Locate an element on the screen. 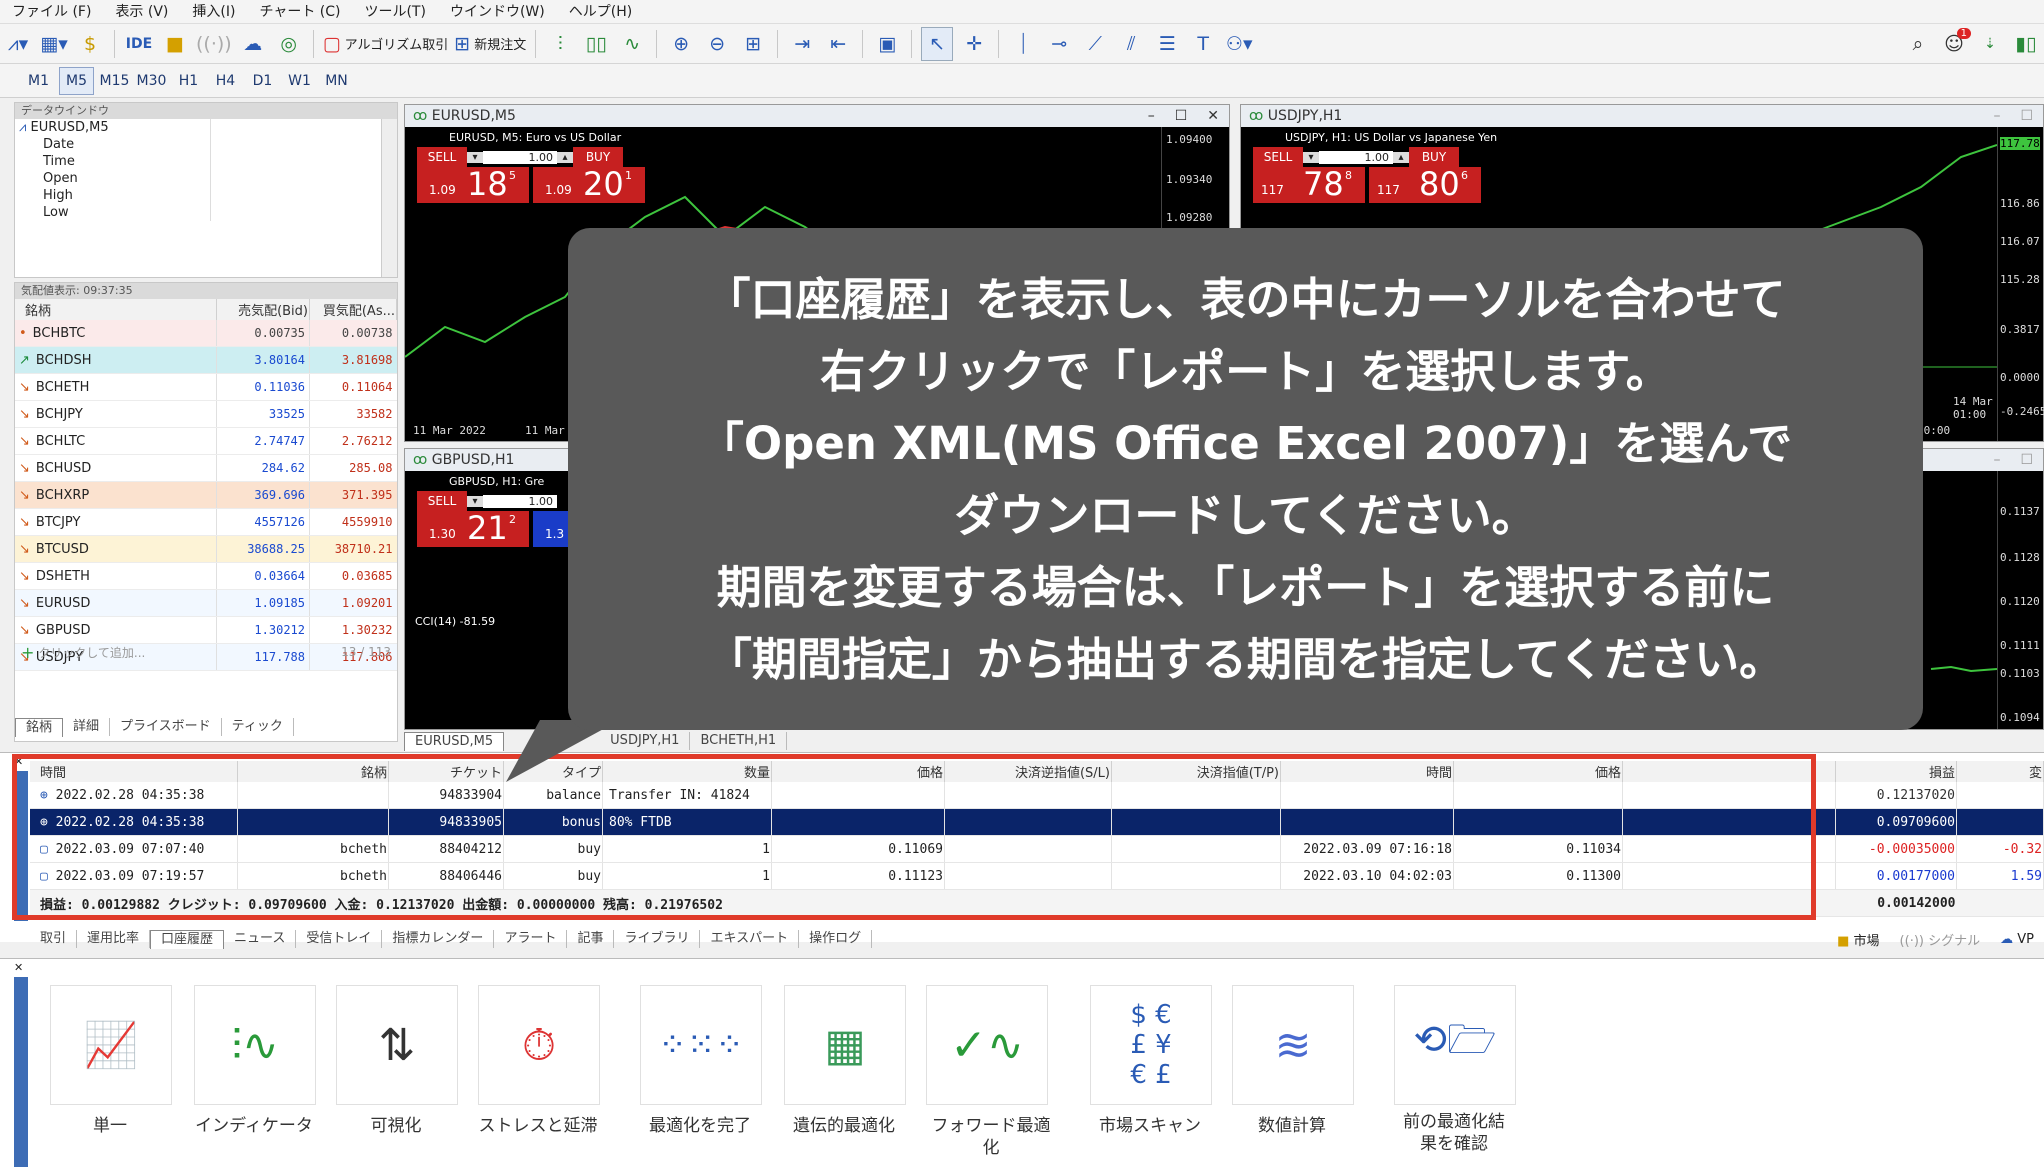 The width and height of the screenshot is (2044, 1168). market-watch-row: ↘ BCHJPY 33525 33582 is located at coordinates (206, 414).